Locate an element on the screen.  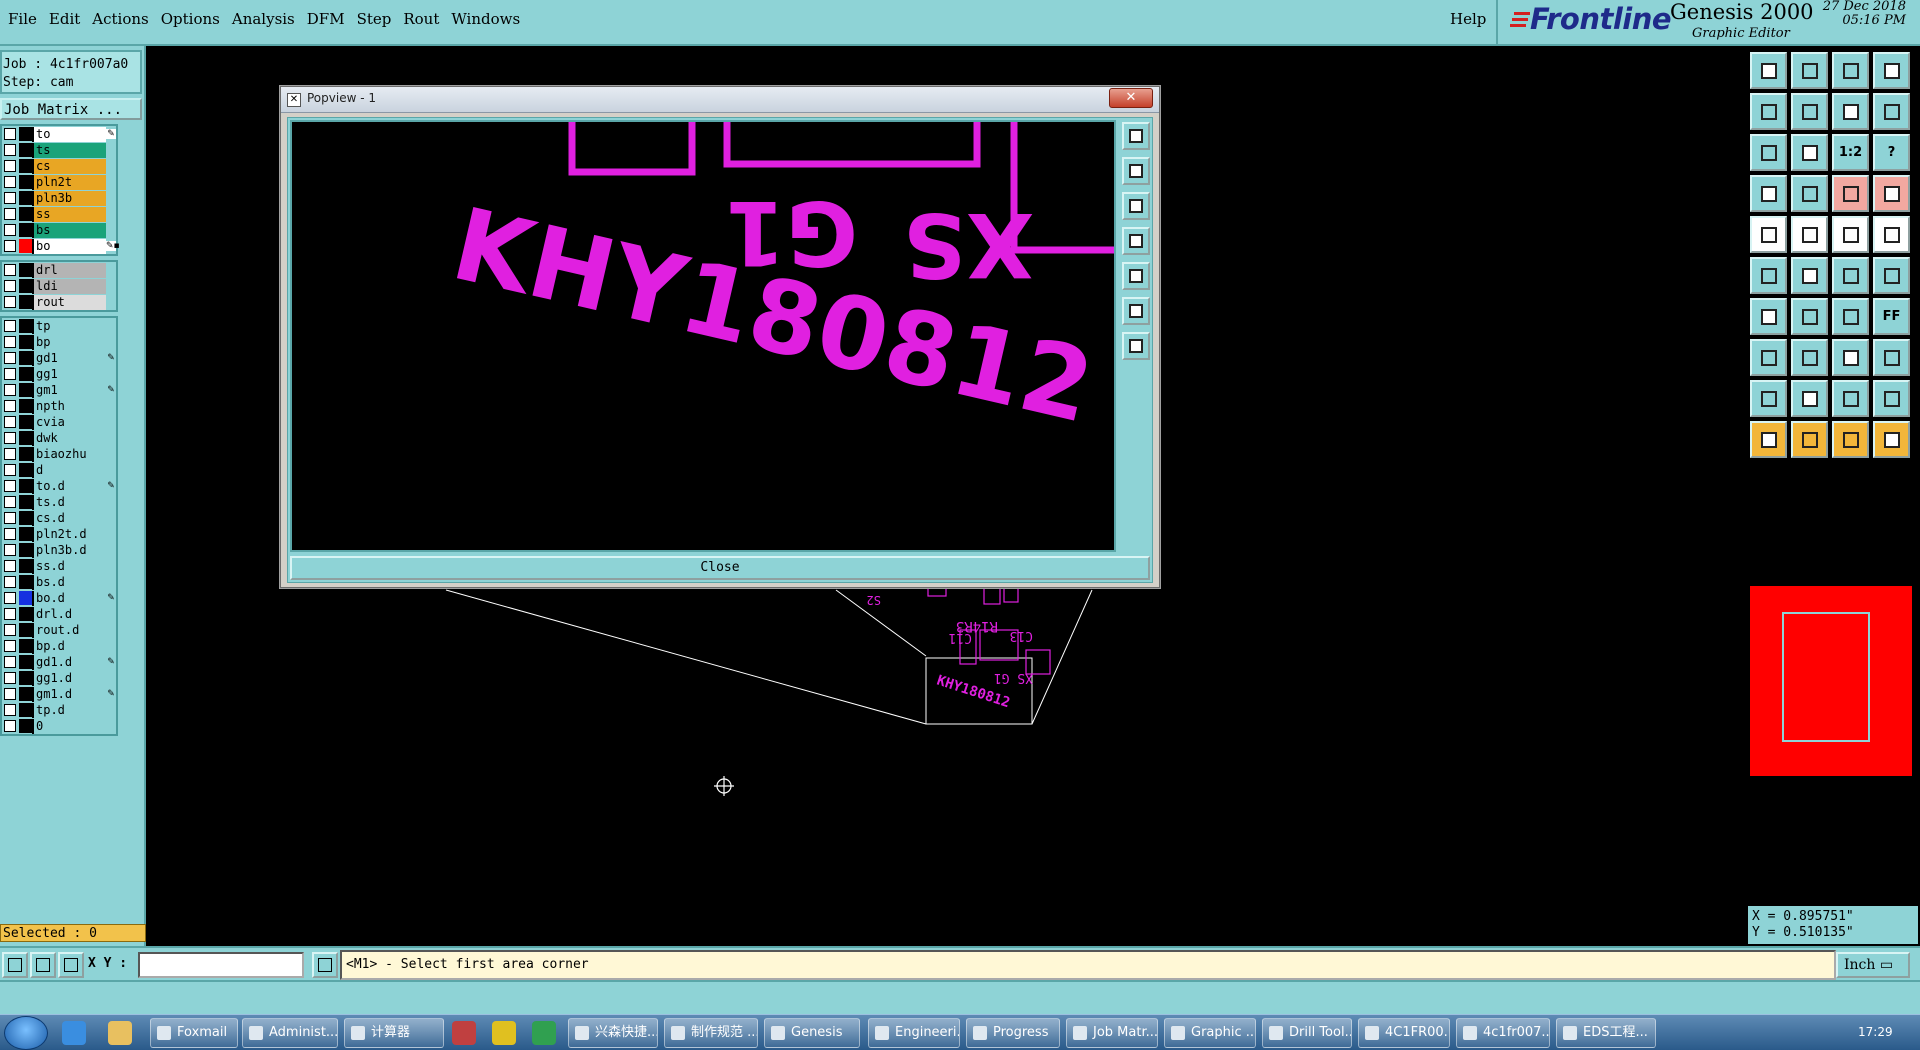
zoom-fit-icon is located at coordinates (1136, 311).